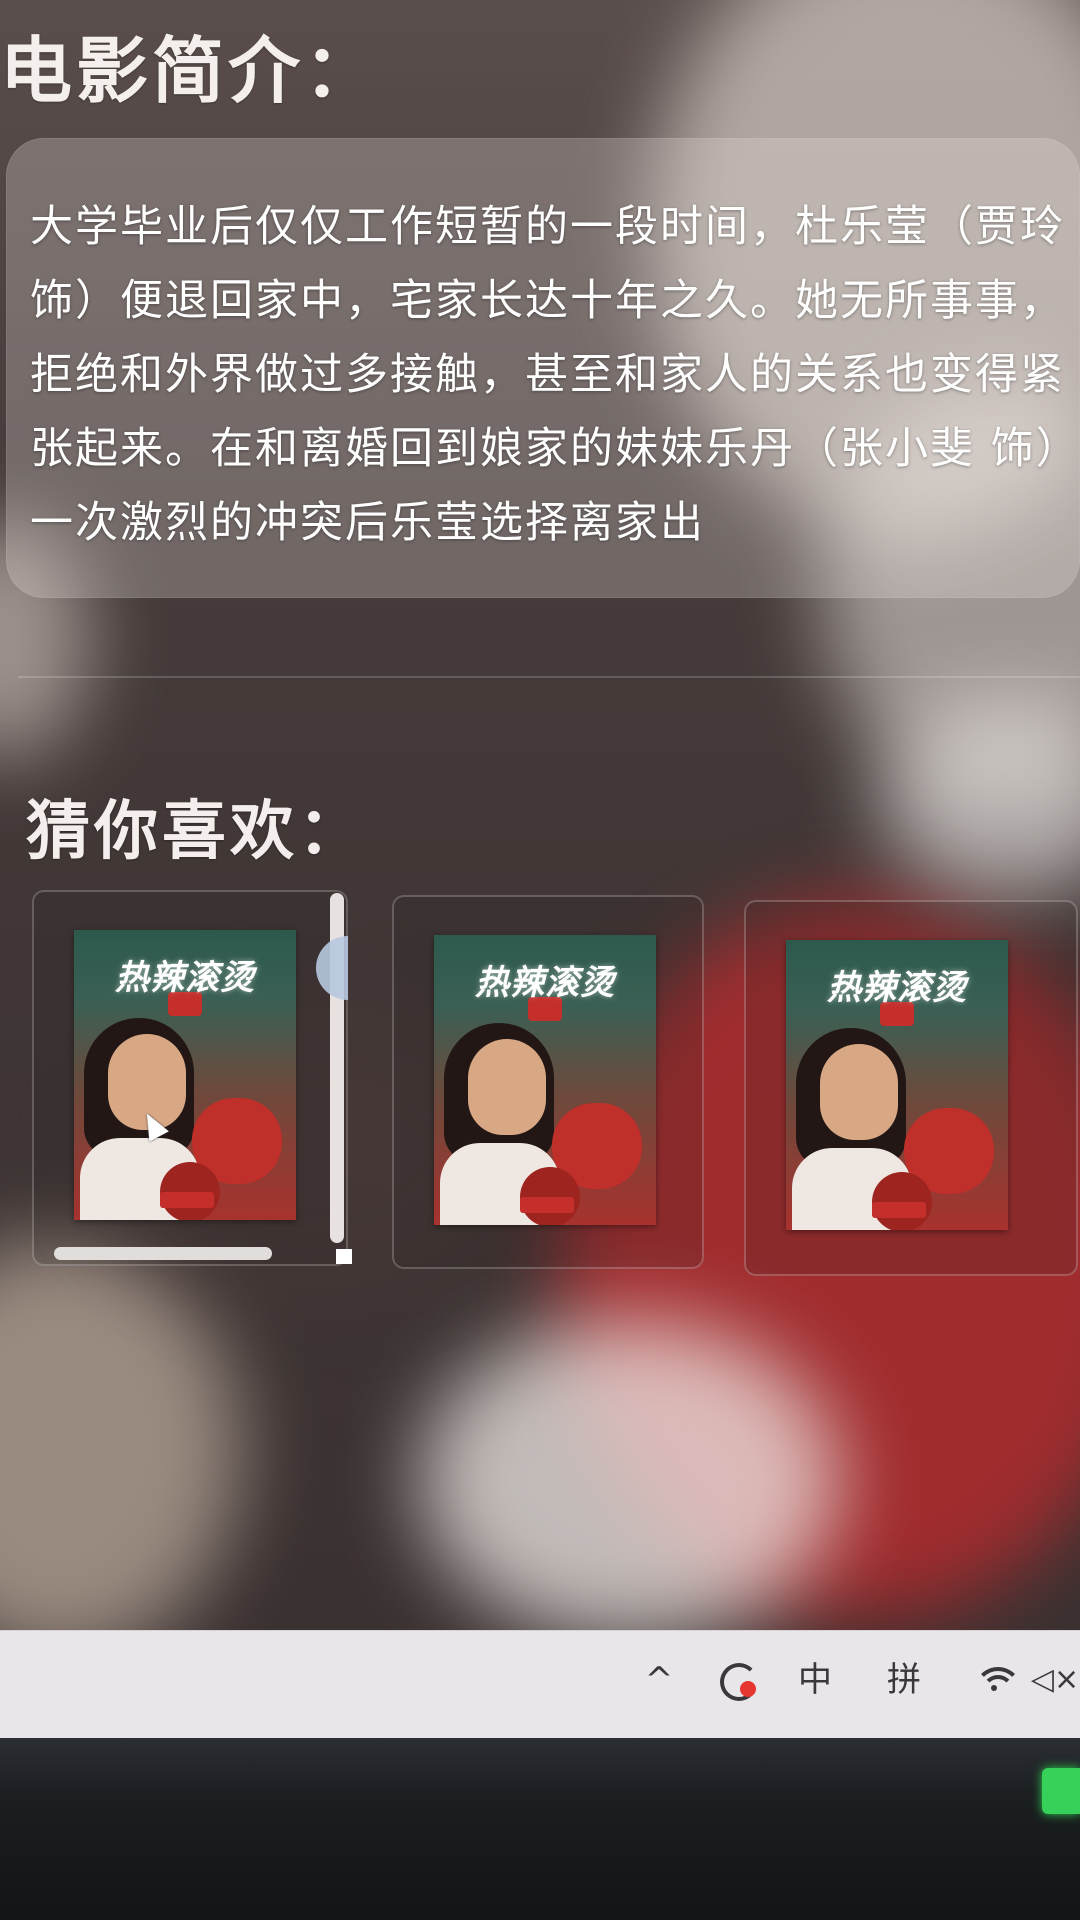  I want to click on chevron-up-icon: ^, so click(659, 1680).